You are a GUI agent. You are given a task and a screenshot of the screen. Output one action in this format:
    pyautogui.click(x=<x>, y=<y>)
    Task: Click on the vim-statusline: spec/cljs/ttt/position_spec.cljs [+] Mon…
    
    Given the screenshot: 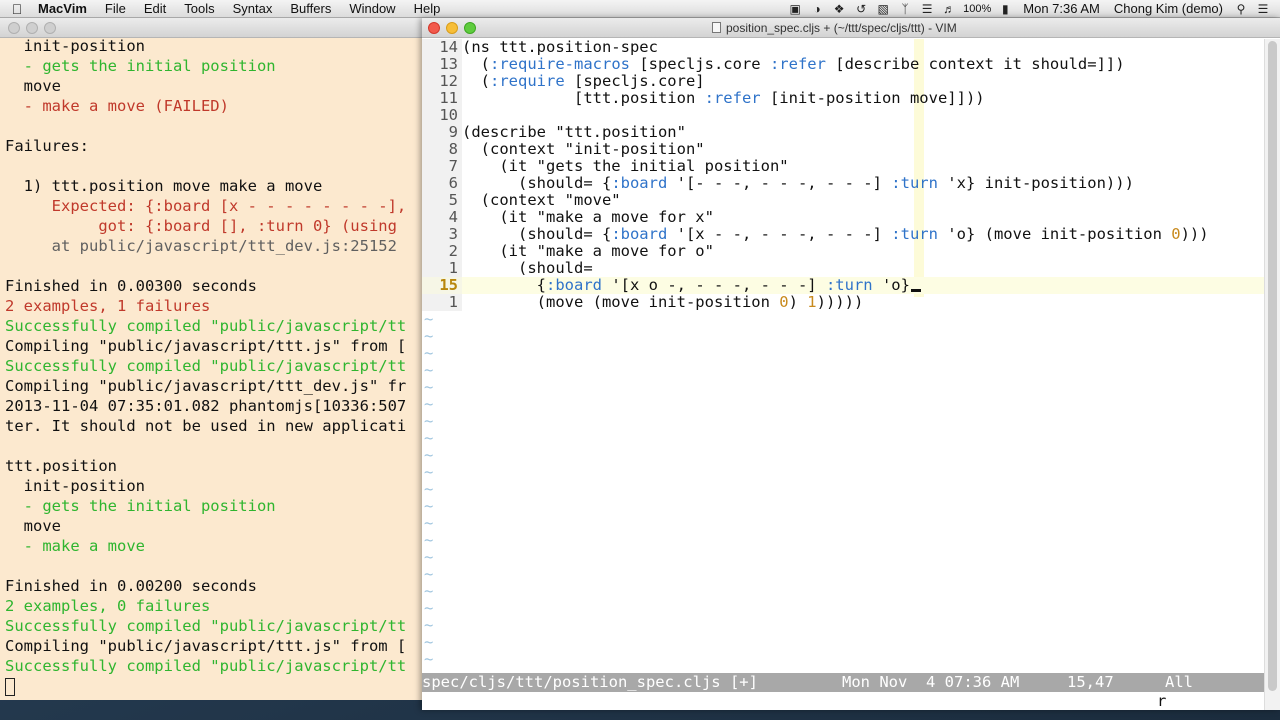 What is the action you would take?
    pyautogui.click(x=843, y=682)
    